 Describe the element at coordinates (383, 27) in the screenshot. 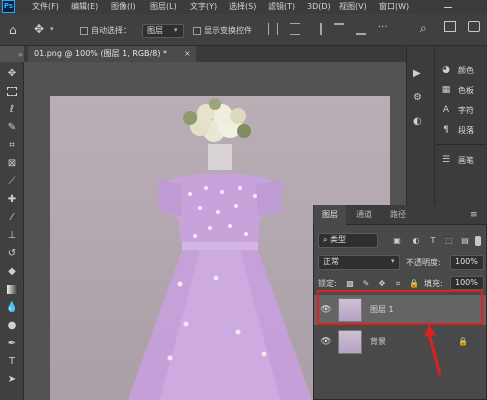

I see `more-options-icon: ···` at that location.